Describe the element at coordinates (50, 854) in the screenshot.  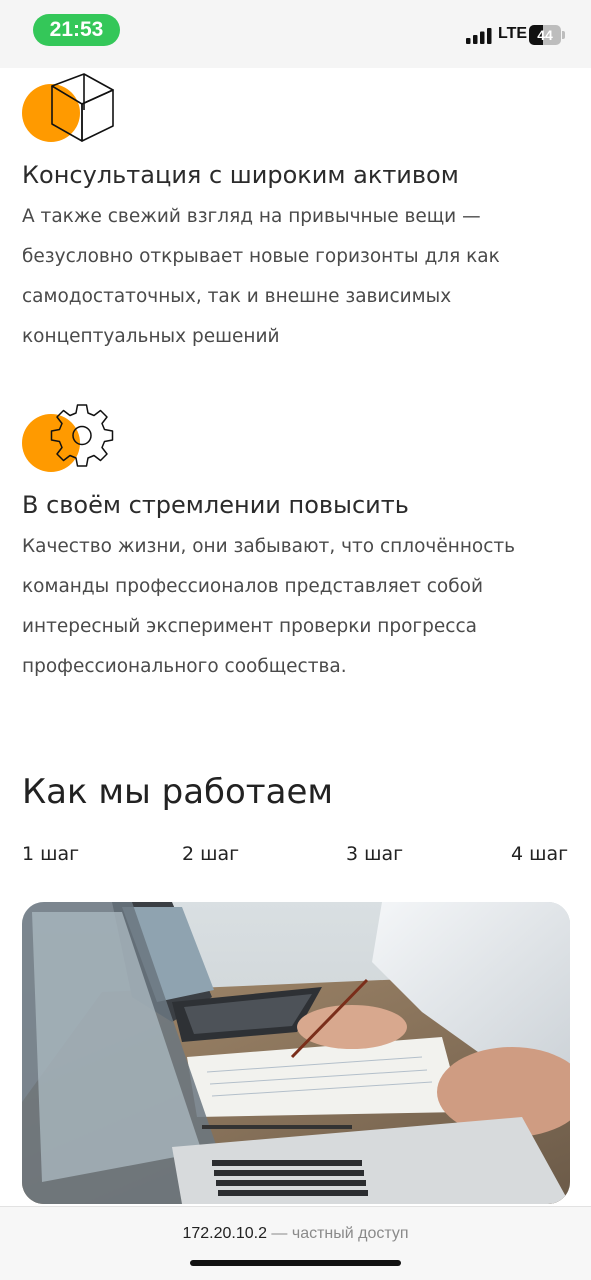
I see `step-tab-1: 1 шаг` at that location.